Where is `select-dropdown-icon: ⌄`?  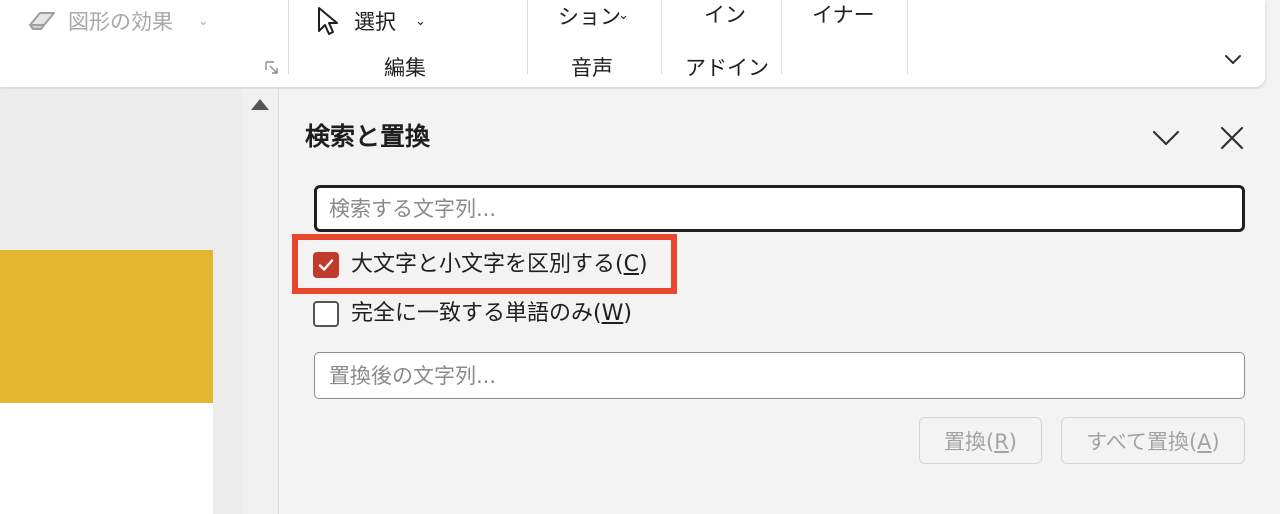 select-dropdown-icon: ⌄ is located at coordinates (420, 21).